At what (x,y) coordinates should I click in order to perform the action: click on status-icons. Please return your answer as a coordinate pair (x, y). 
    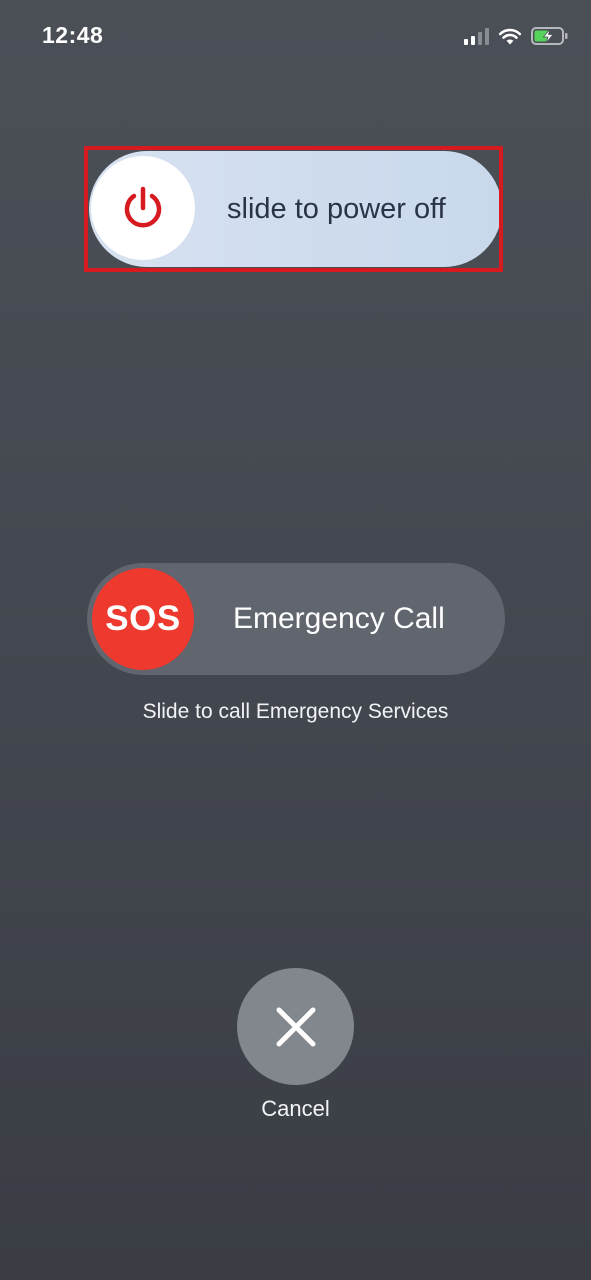
    Looking at the image, I should click on (516, 36).